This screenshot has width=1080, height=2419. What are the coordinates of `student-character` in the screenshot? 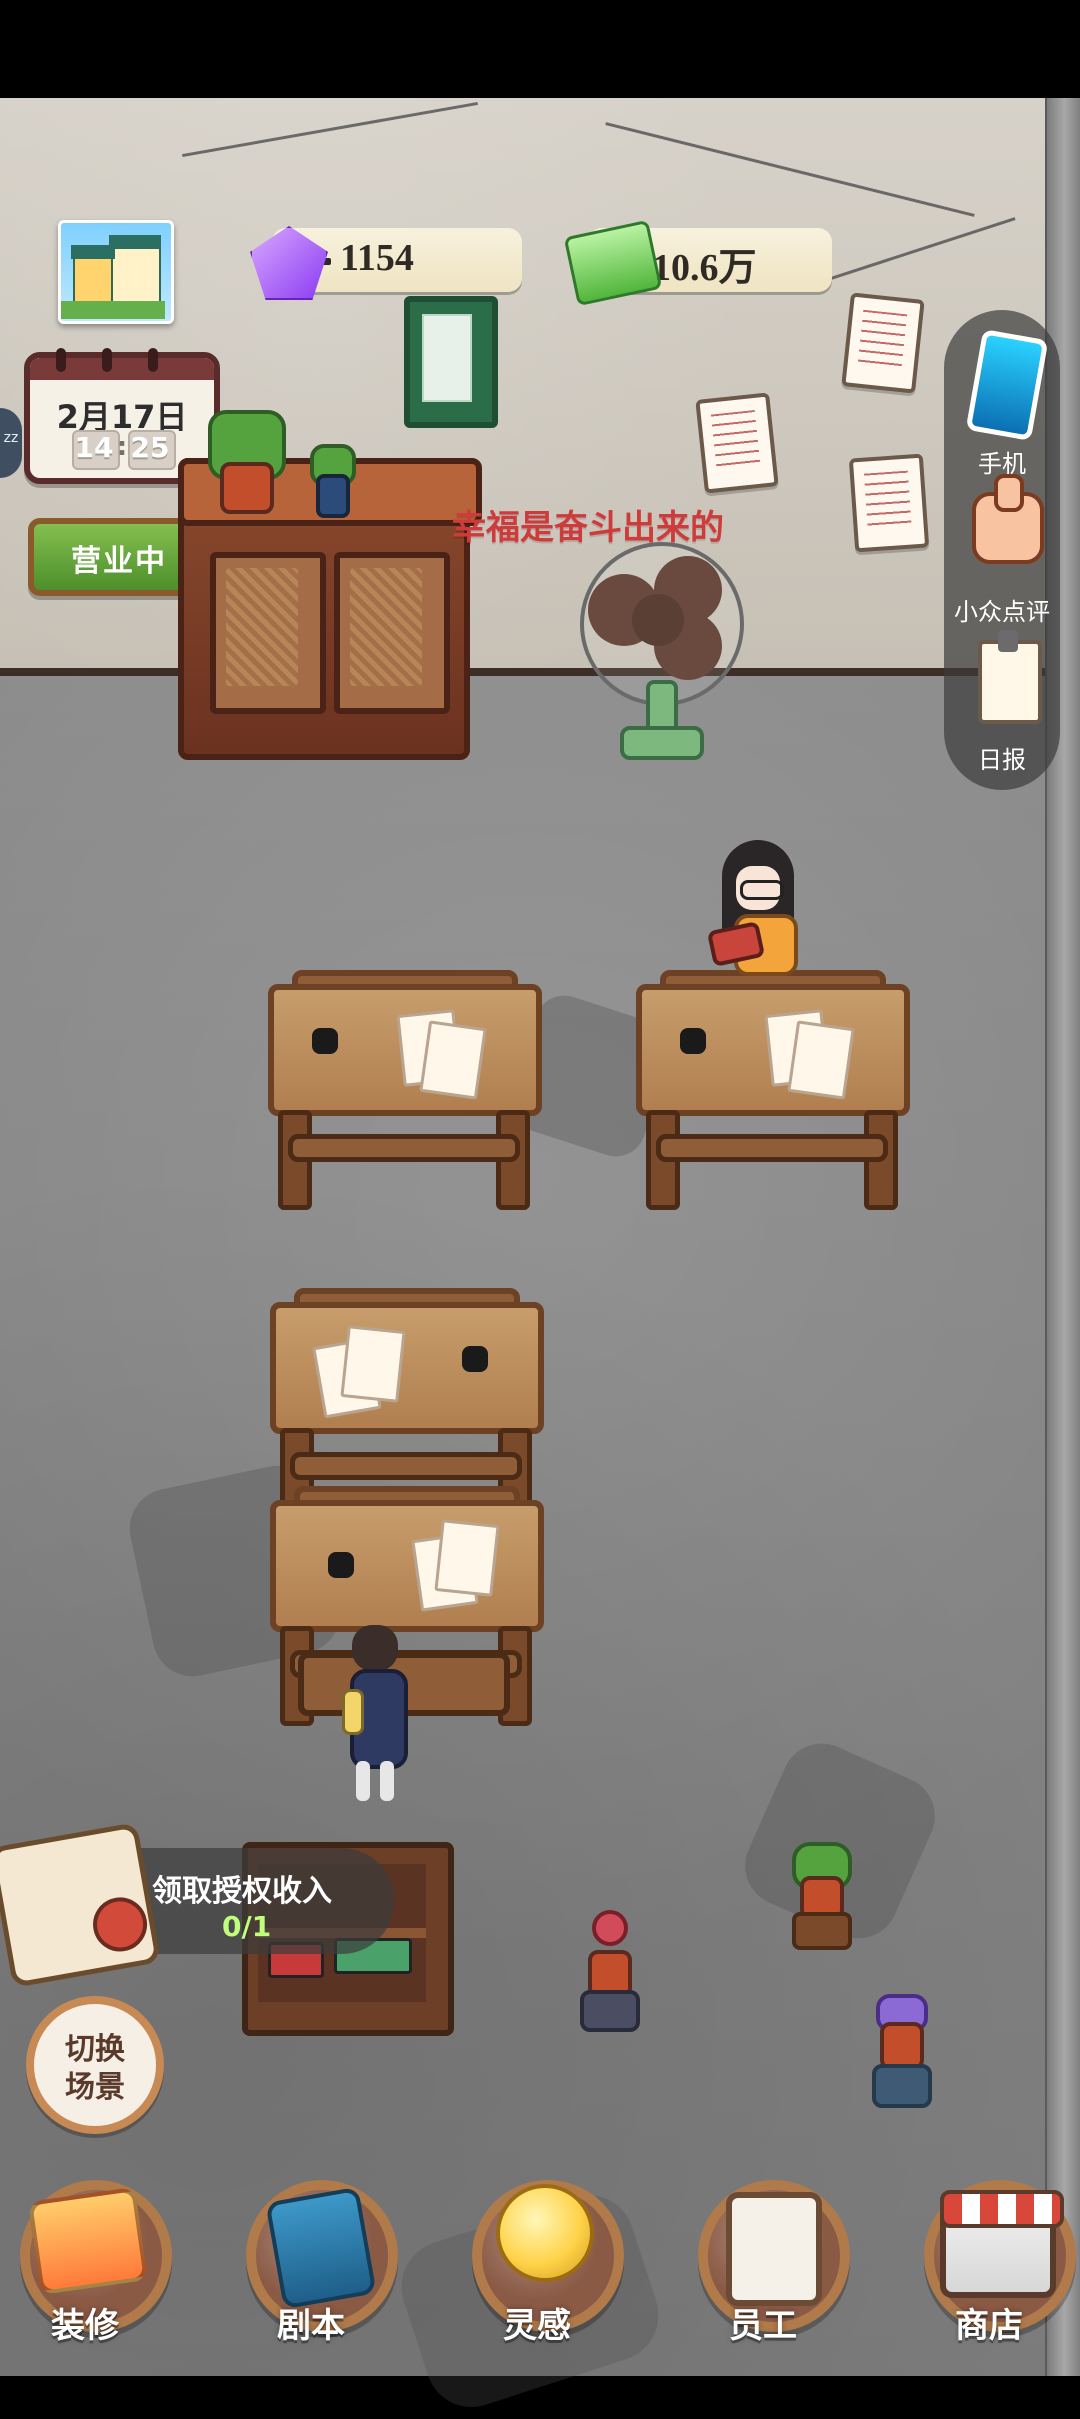 It's located at (760, 920).